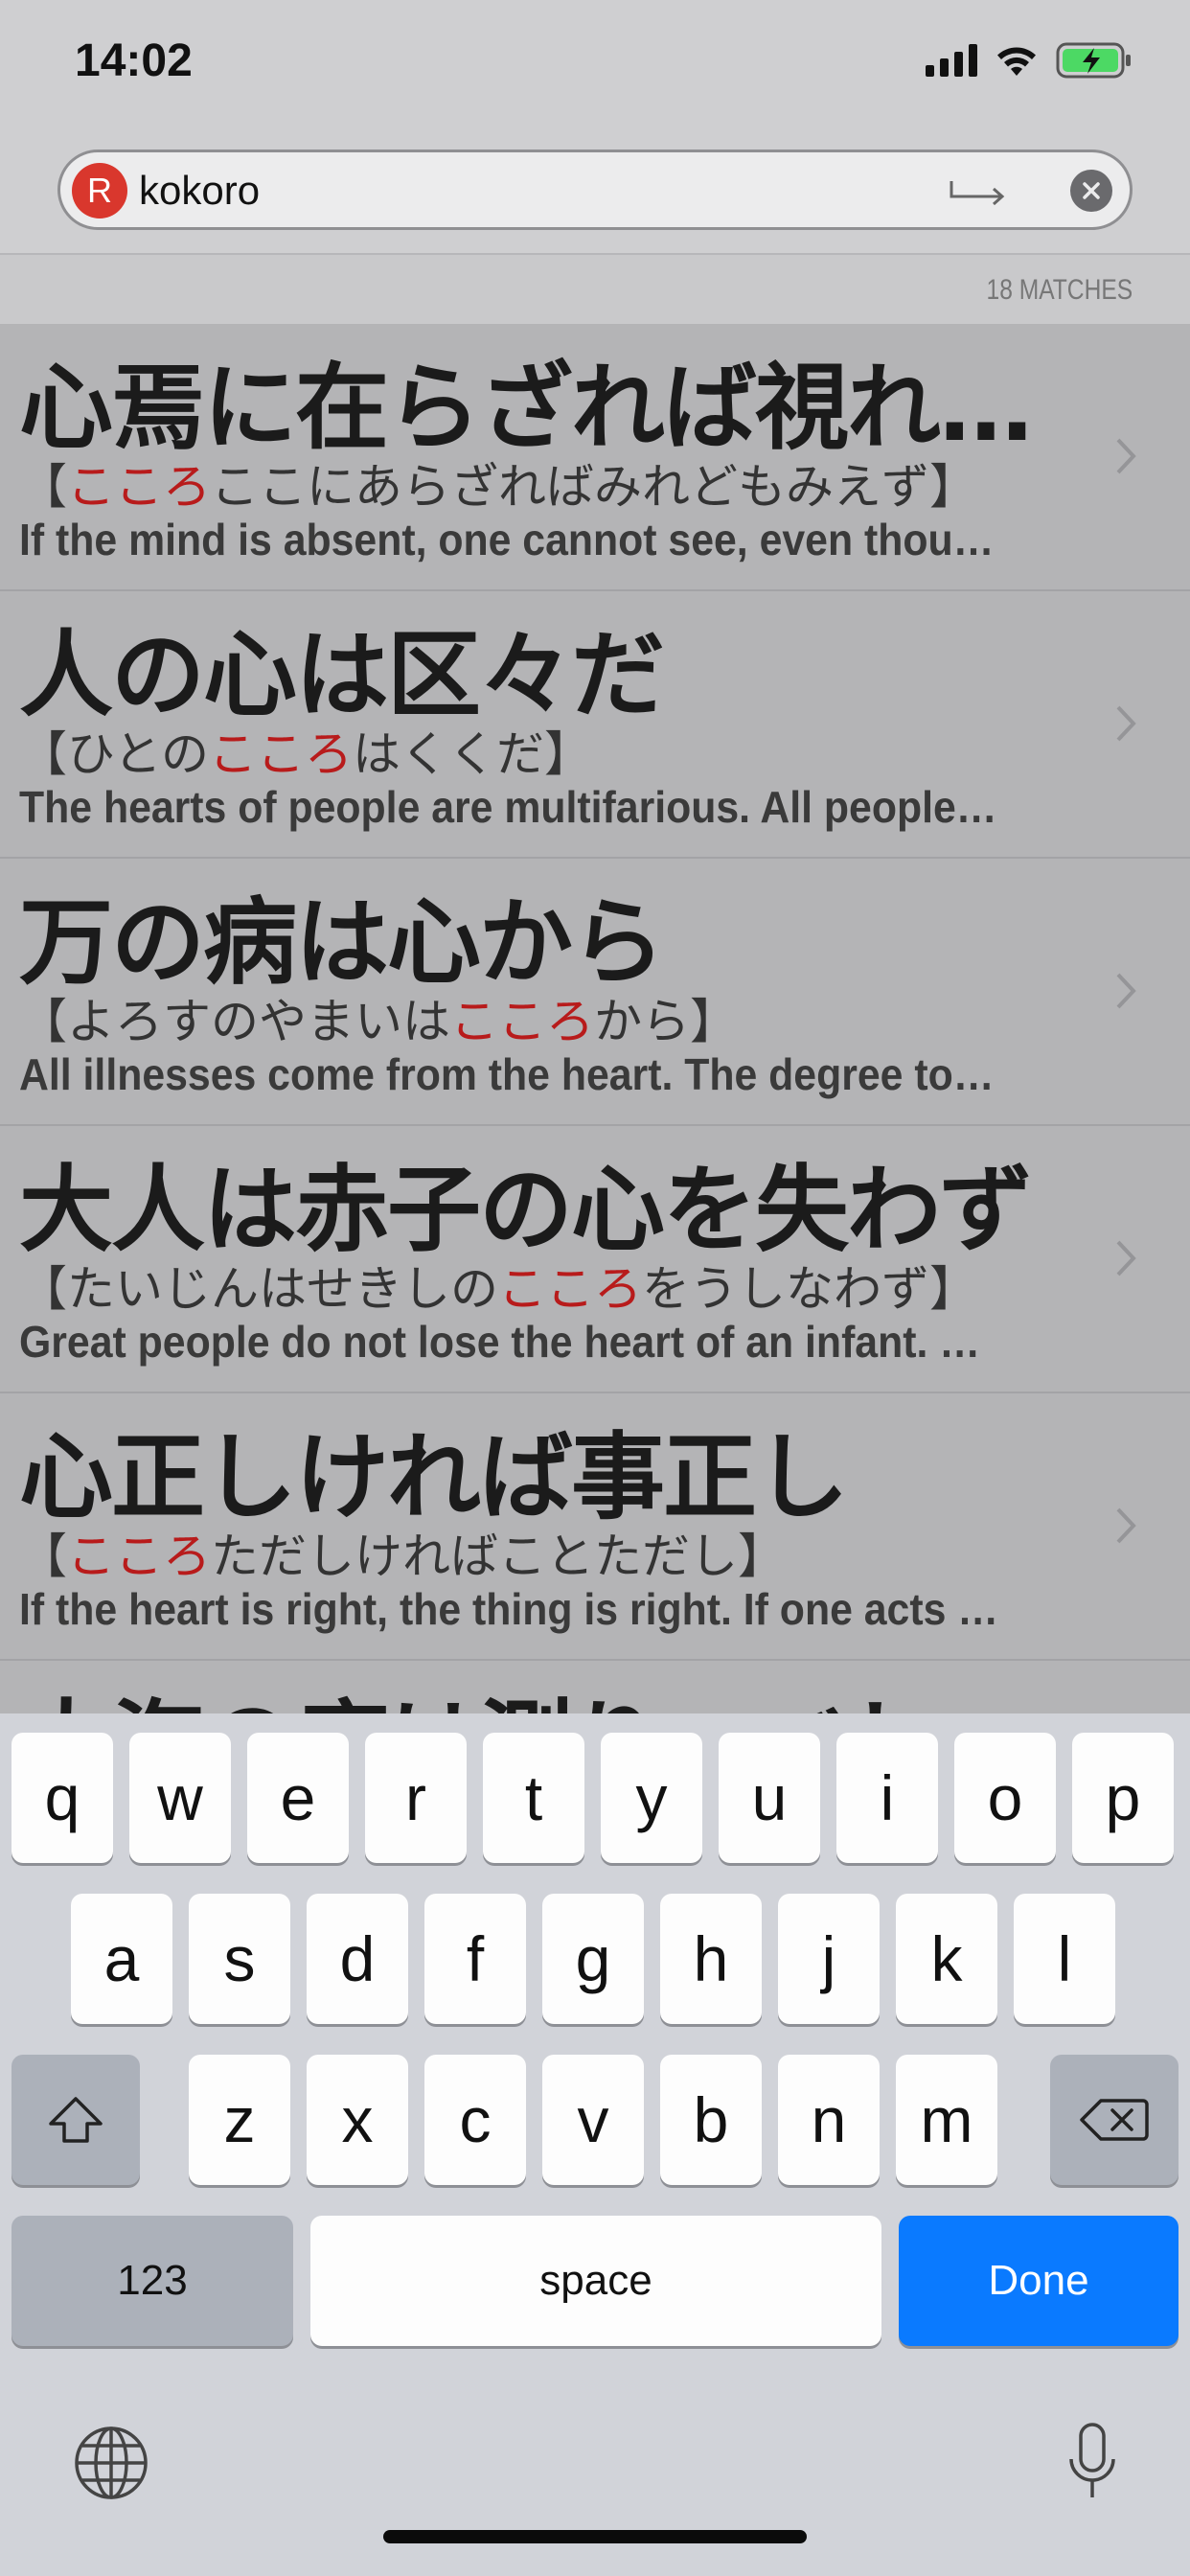 The height and width of the screenshot is (2576, 1190). Describe the element at coordinates (1060, 290) in the screenshot. I see `matches-count: 18 MATCHES` at that location.